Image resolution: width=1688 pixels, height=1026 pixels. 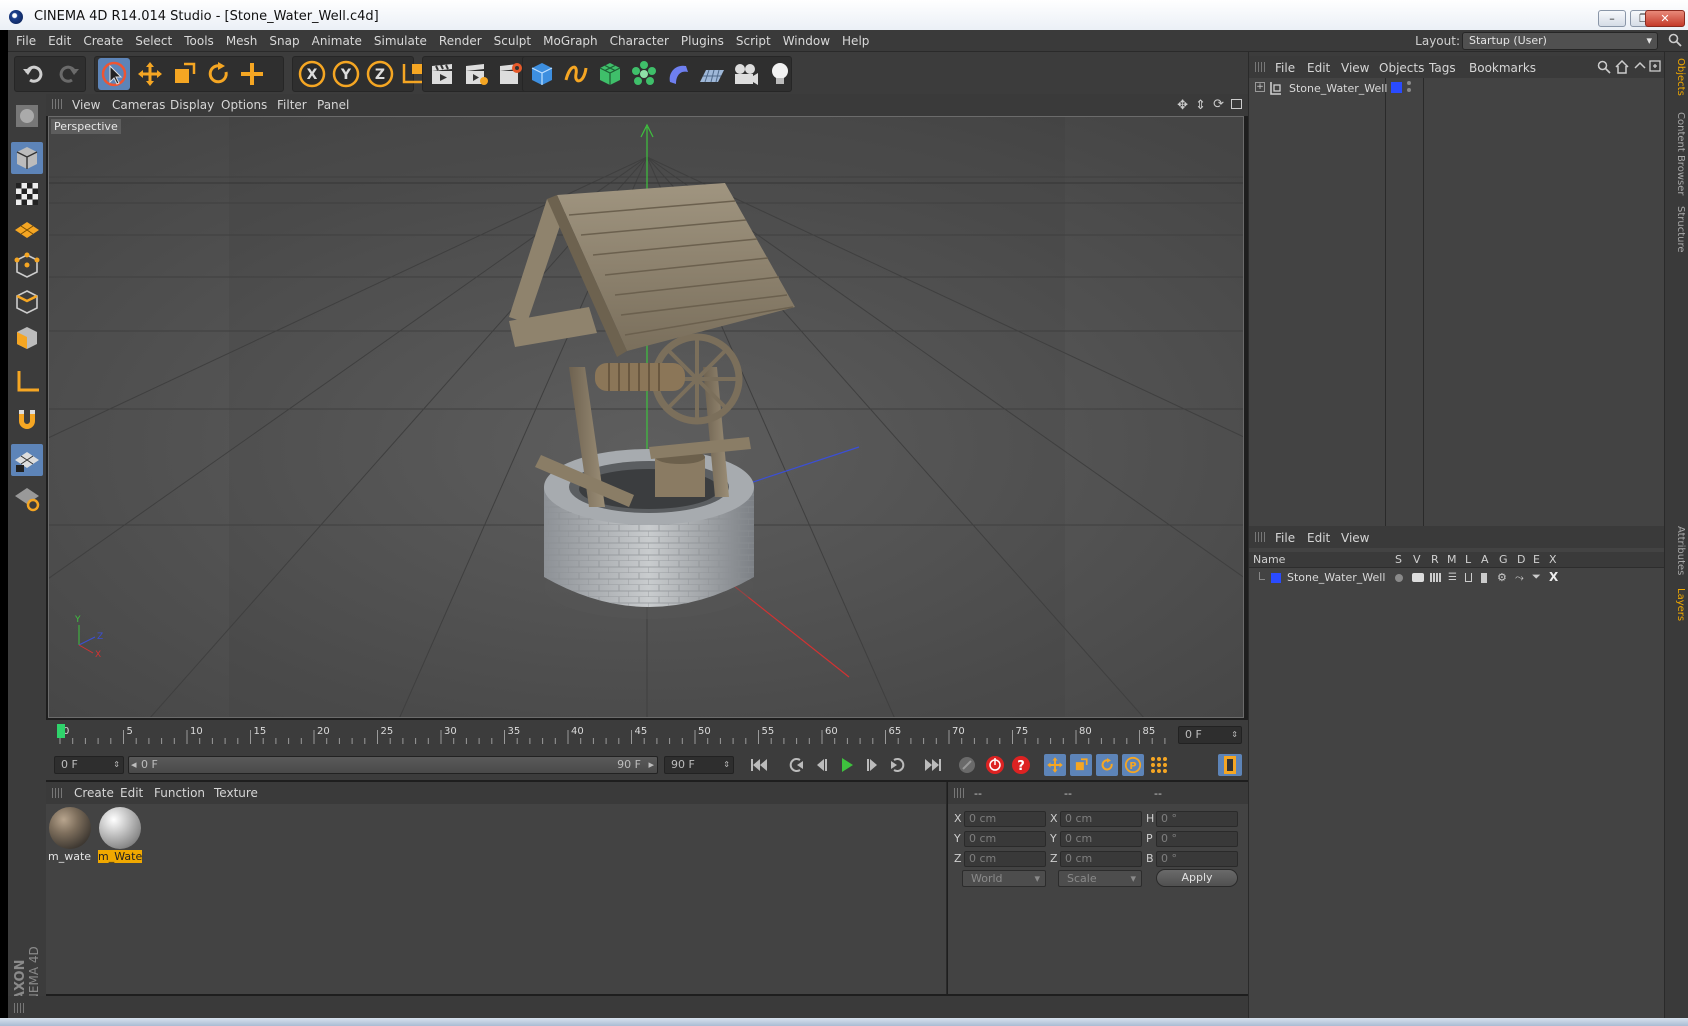 I want to click on rot-b-field: 0 °, so click(x=1197, y=859).